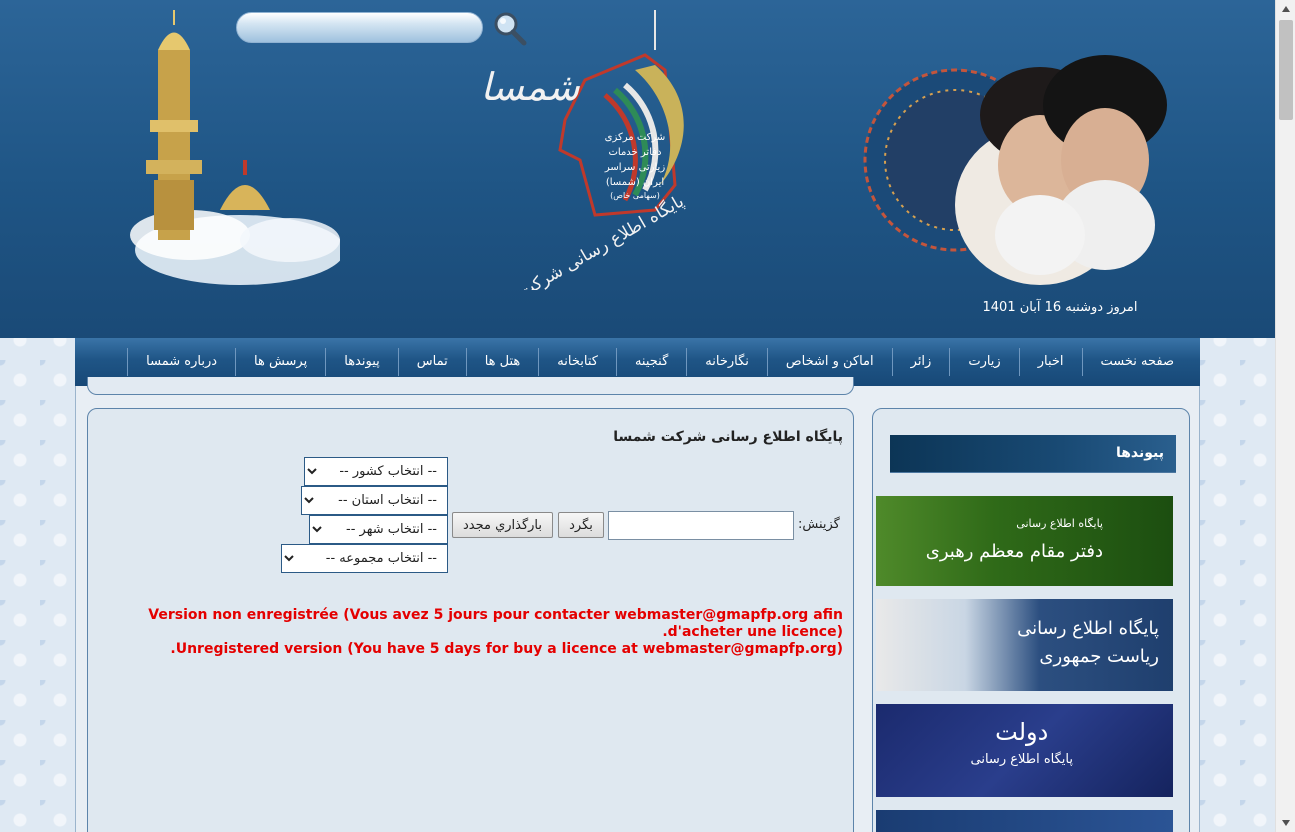  What do you see at coordinates (1050, 362) in the screenshot?
I see `nav-item-news: اخبار` at bounding box center [1050, 362].